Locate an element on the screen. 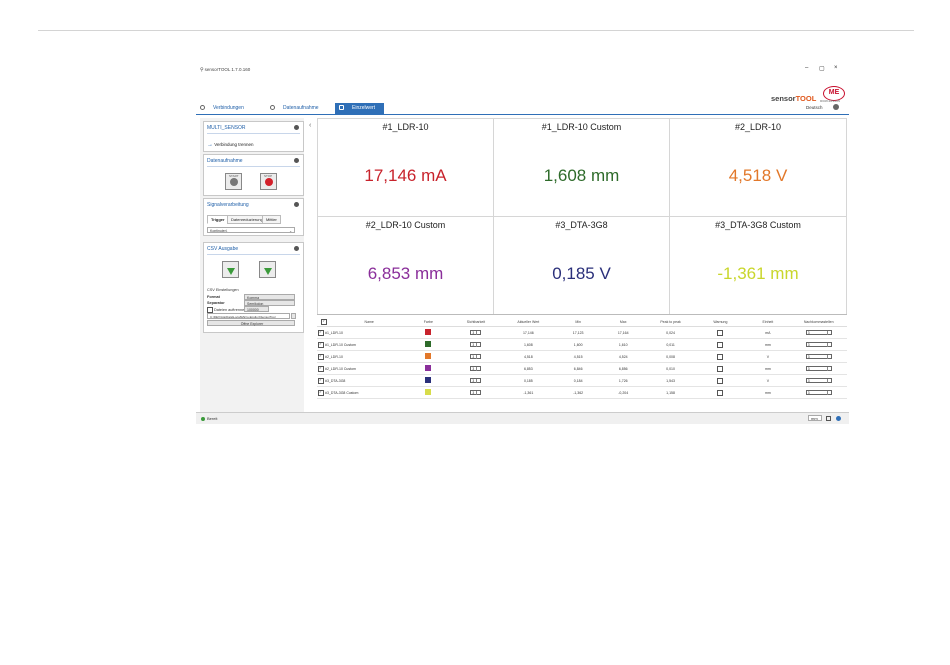 The width and height of the screenshot is (950, 665). table-row: #2_LDR-10 3 4,518 4,515 4,524 0,008 V 3 is located at coordinates (582, 356).